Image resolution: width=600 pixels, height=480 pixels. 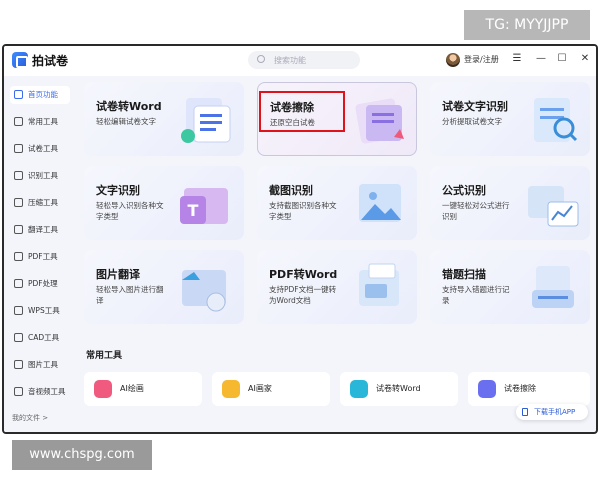 I want to click on pdf-process-icon, so click(x=18, y=283).